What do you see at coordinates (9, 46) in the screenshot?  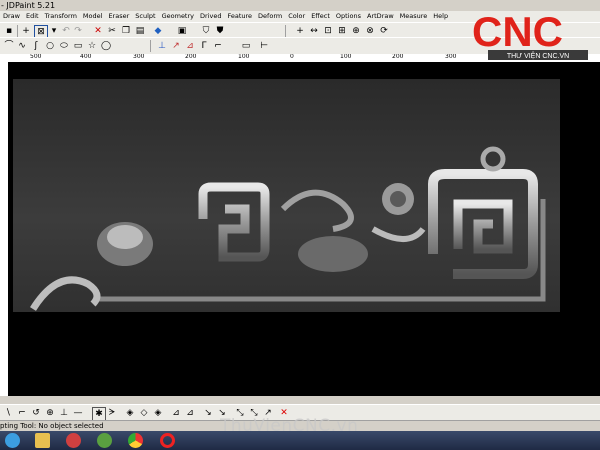 I see `arc-icon: ⌒` at bounding box center [9, 46].